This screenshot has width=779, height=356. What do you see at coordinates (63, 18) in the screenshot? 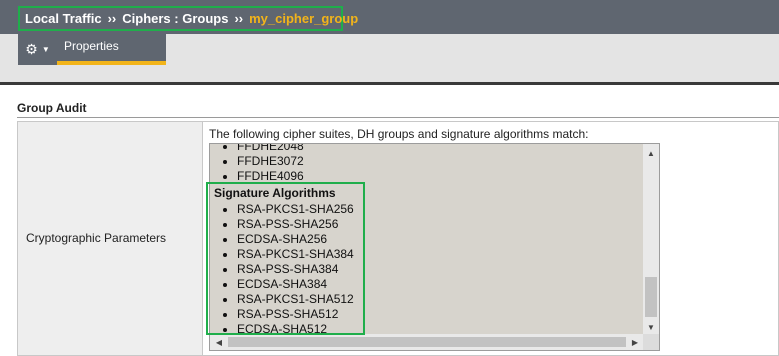
I see `breadcrumb-item-local-traffic: Local Traffic` at bounding box center [63, 18].